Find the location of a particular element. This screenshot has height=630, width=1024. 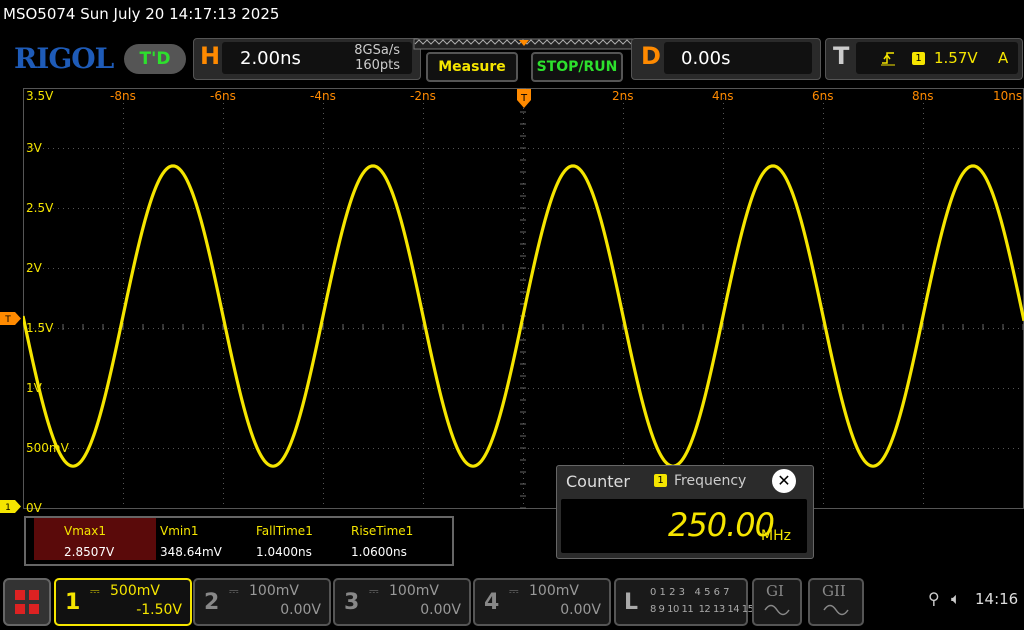

volt-tick-label: 0V is located at coordinates (34, 508).